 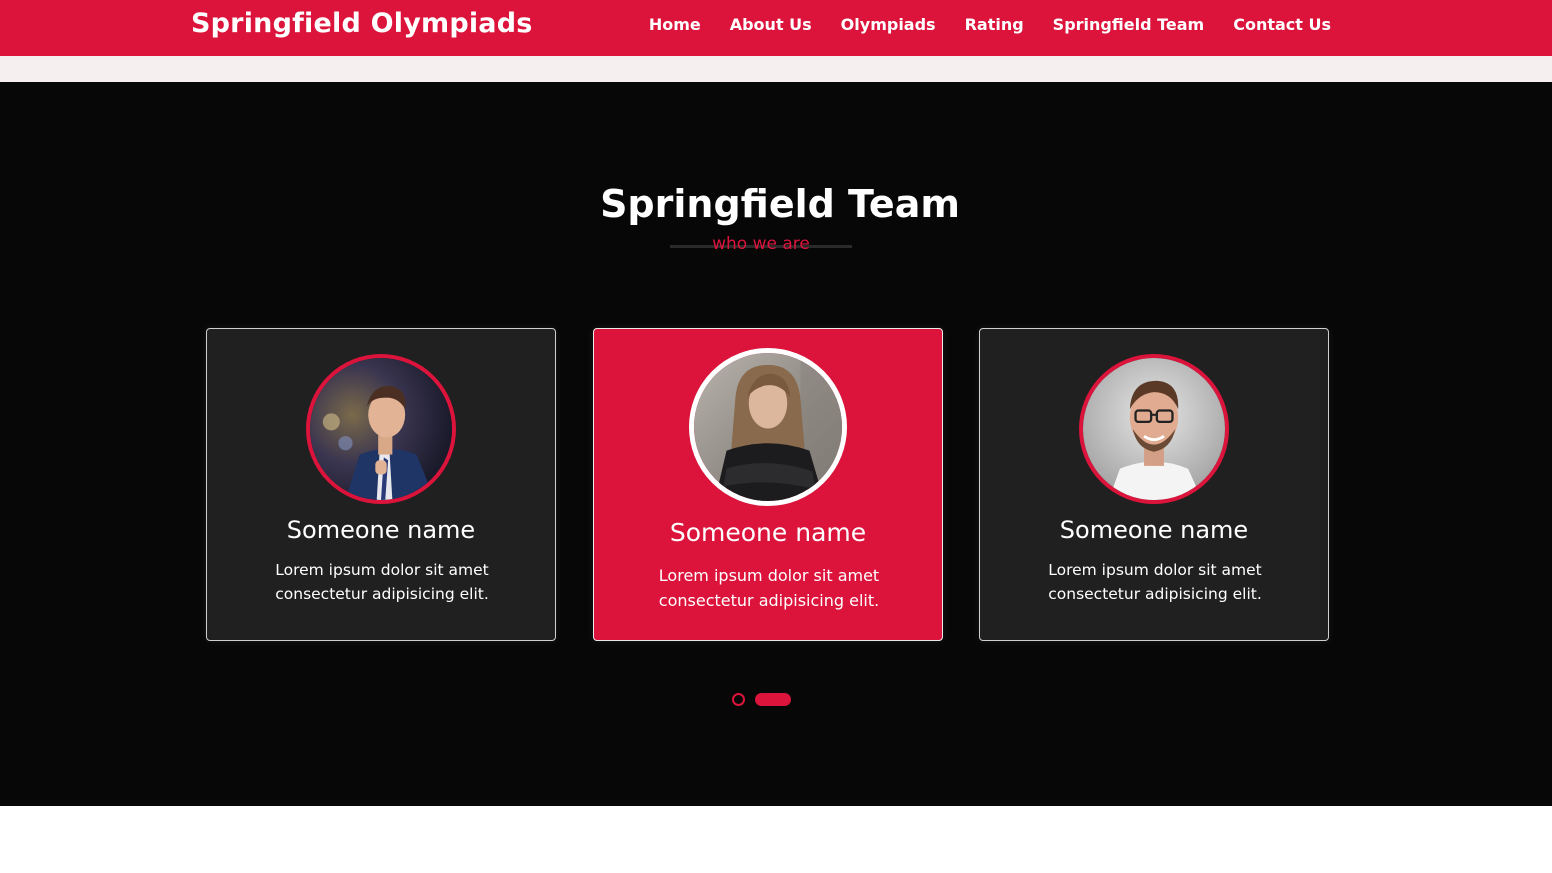 What do you see at coordinates (1282, 24) in the screenshot?
I see `nav-link-contact-us: Contact Us` at bounding box center [1282, 24].